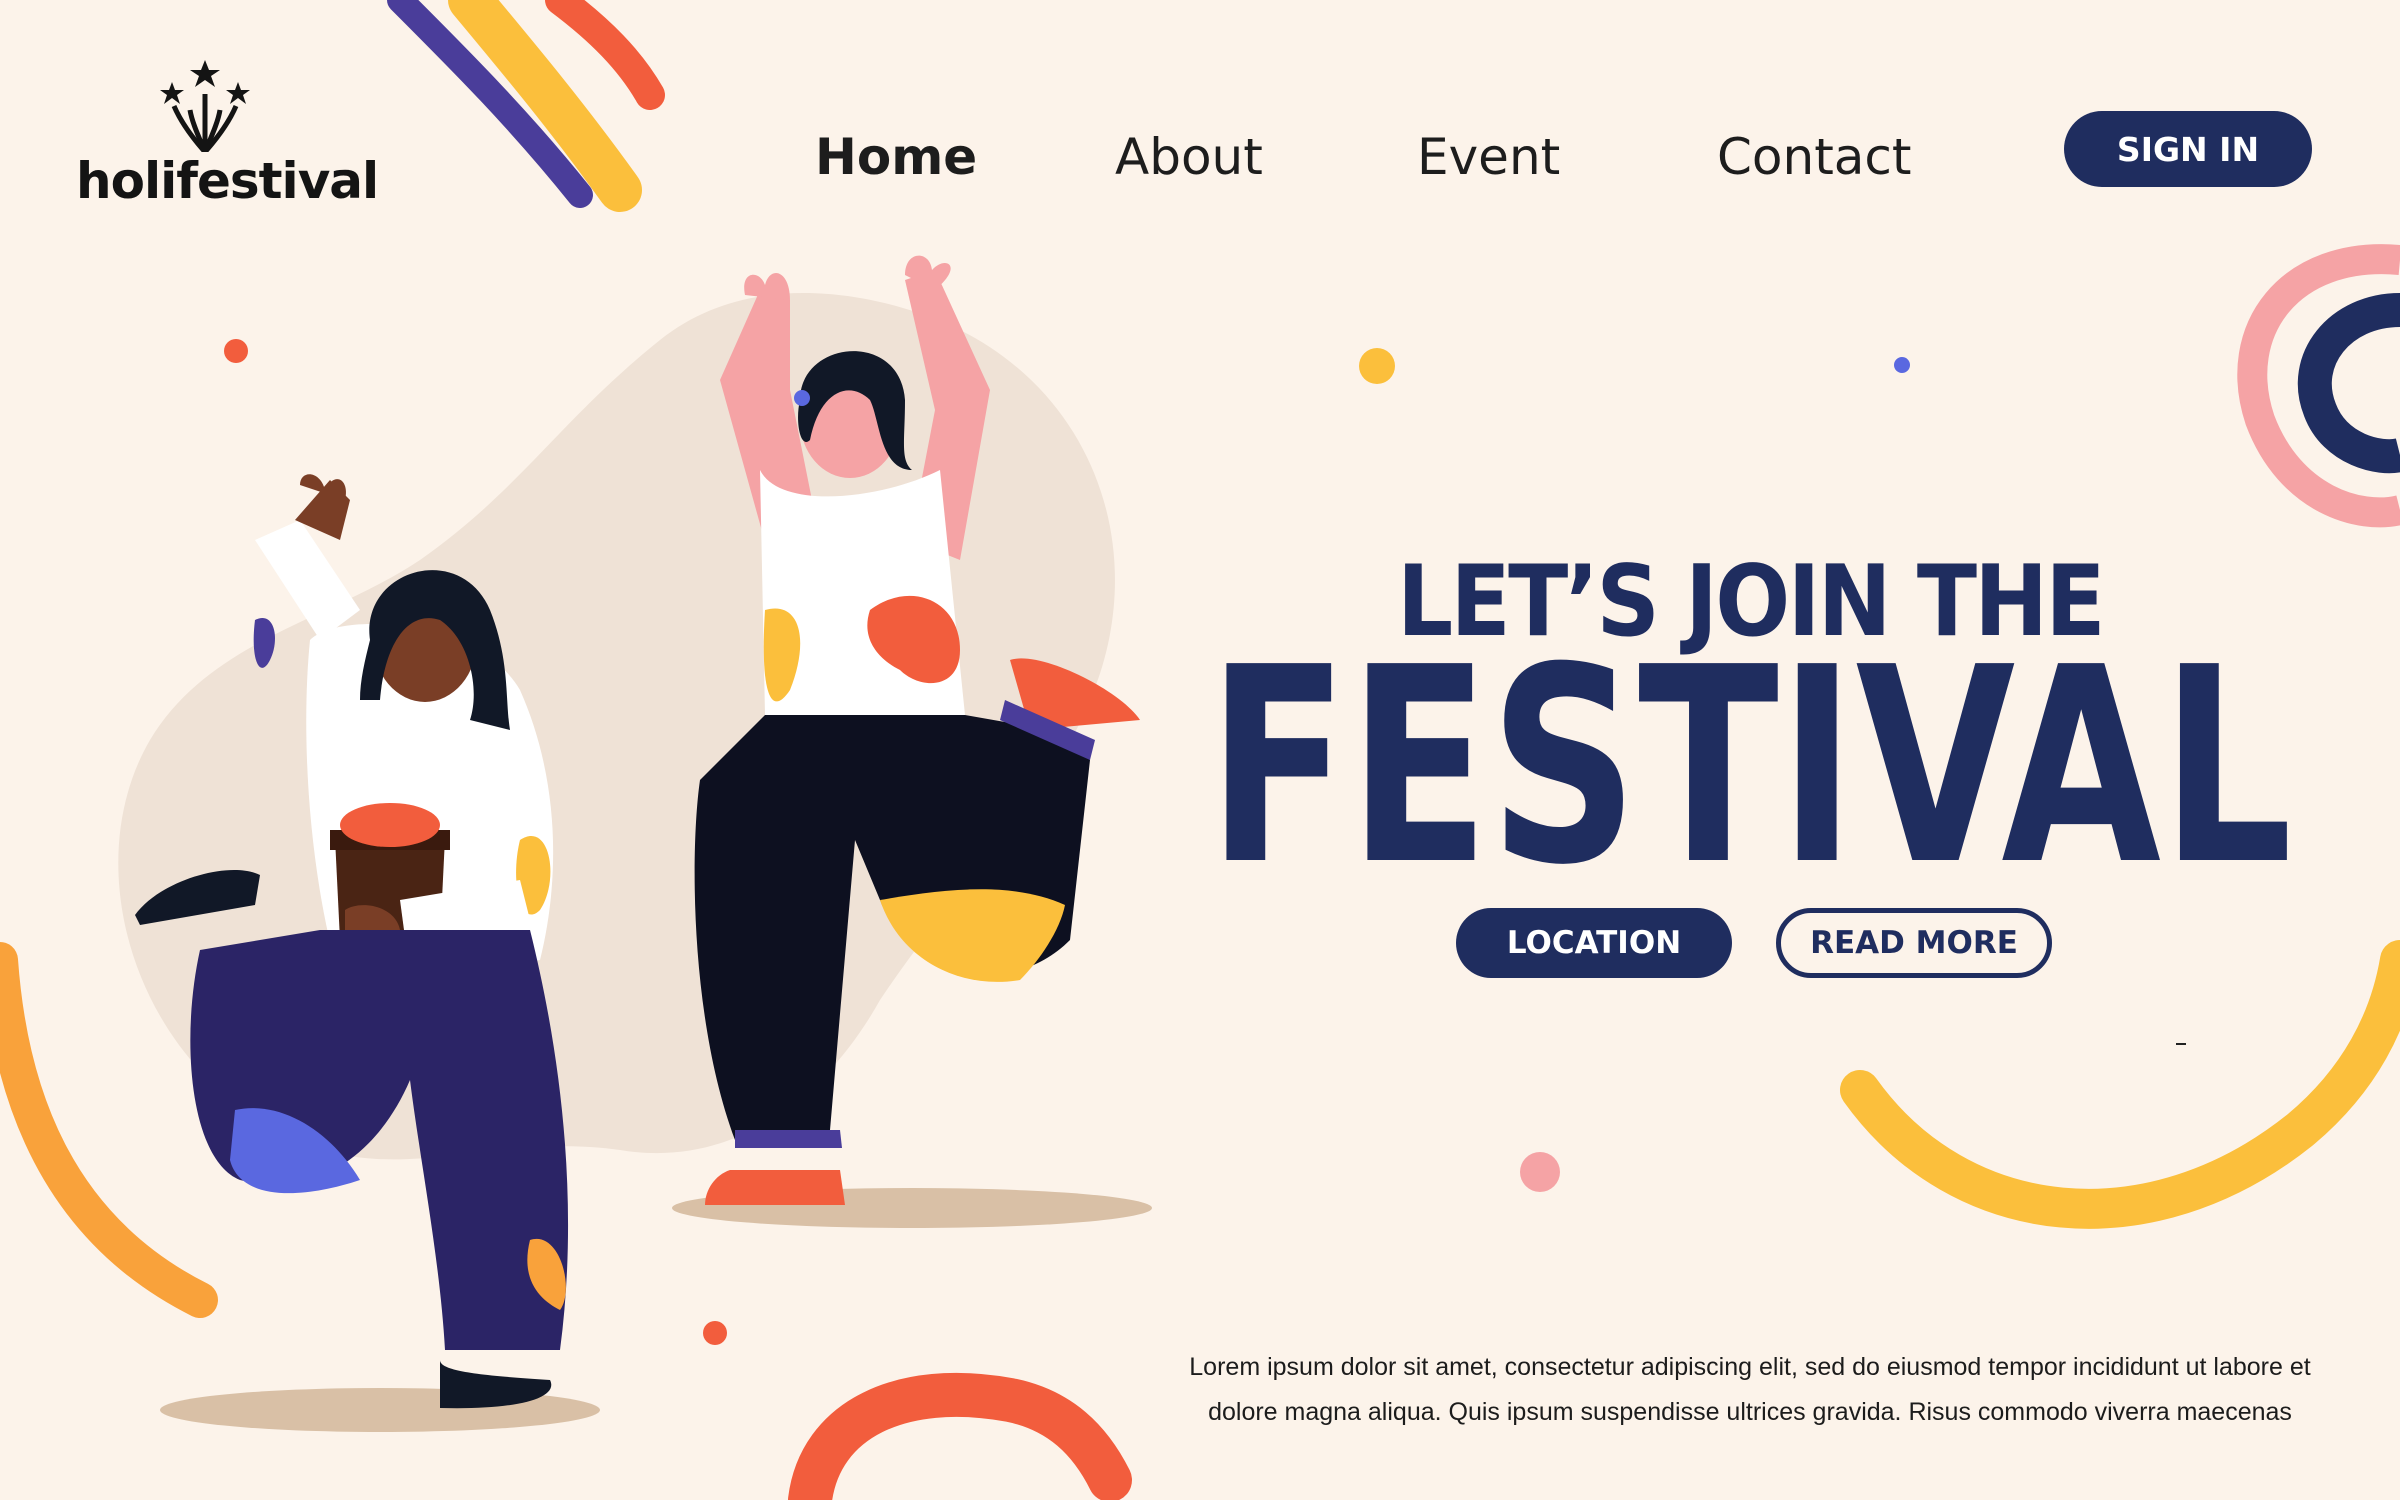 Image resolution: width=2400 pixels, height=1500 pixels. I want to click on brush-swirl-right, so click(2318, 386).